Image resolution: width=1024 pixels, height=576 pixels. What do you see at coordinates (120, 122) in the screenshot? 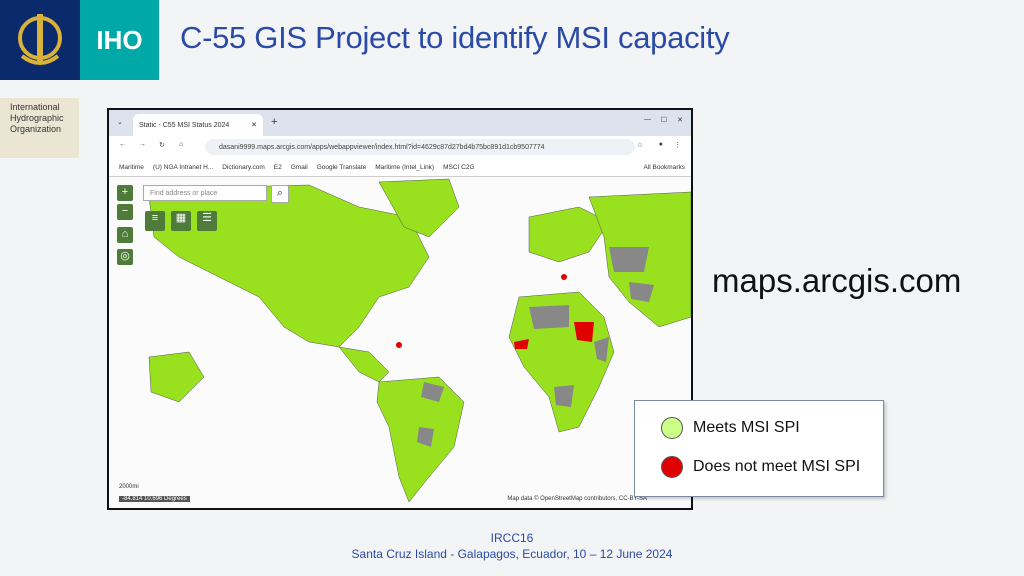
I see `tab-list-icon: ⌄` at bounding box center [120, 122].